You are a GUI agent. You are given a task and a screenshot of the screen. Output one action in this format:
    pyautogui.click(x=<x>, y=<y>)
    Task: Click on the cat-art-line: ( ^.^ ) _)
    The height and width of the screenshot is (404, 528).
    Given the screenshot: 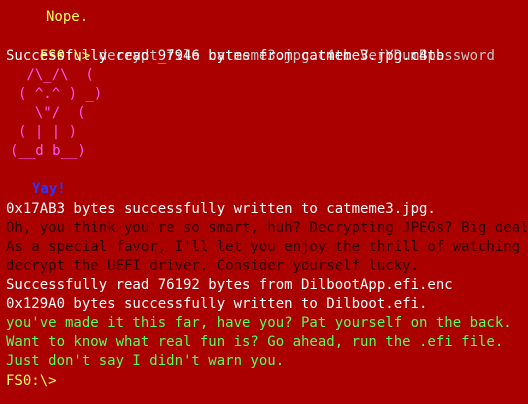 What is the action you would take?
    pyautogui.click(x=60, y=94)
    